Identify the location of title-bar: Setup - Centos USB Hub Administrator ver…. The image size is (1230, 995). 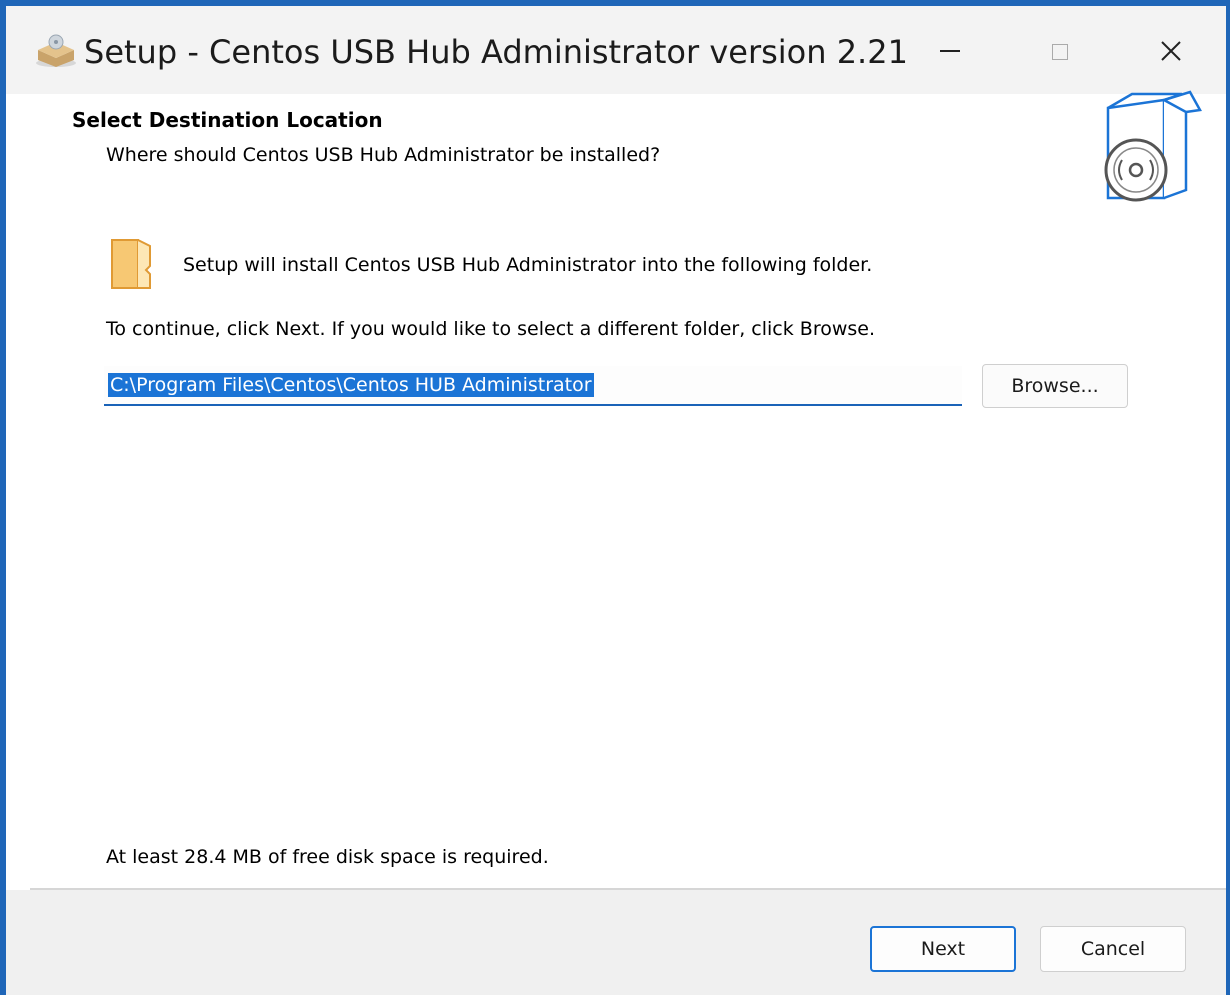
(616, 50).